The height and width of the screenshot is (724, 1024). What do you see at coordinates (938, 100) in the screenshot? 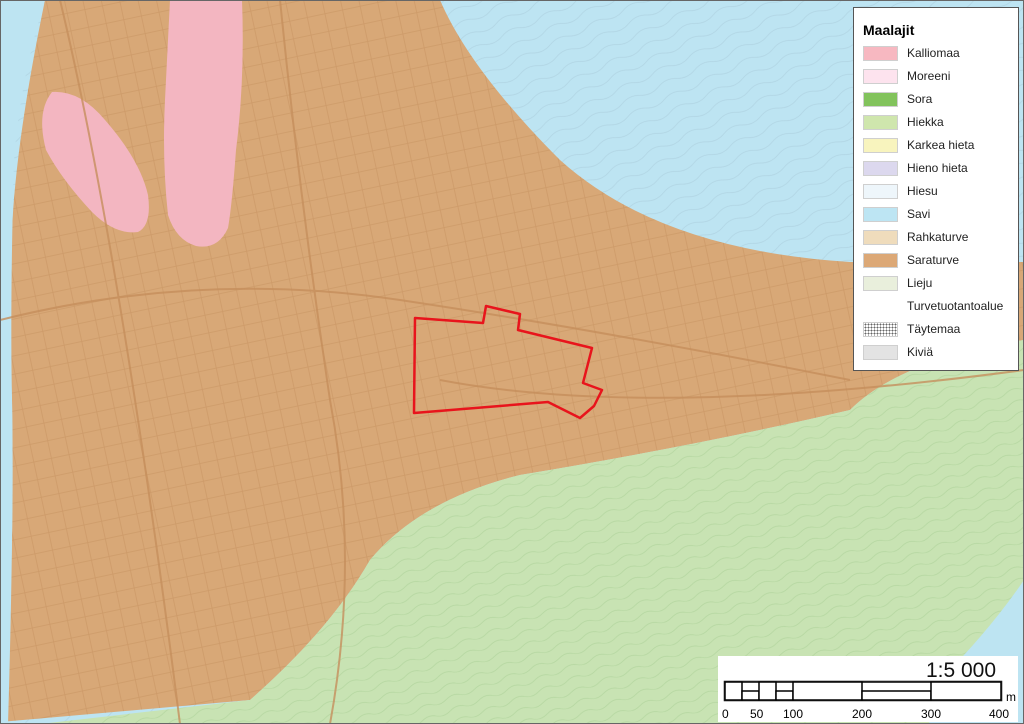
I see `legend-item-sora: Sora` at bounding box center [938, 100].